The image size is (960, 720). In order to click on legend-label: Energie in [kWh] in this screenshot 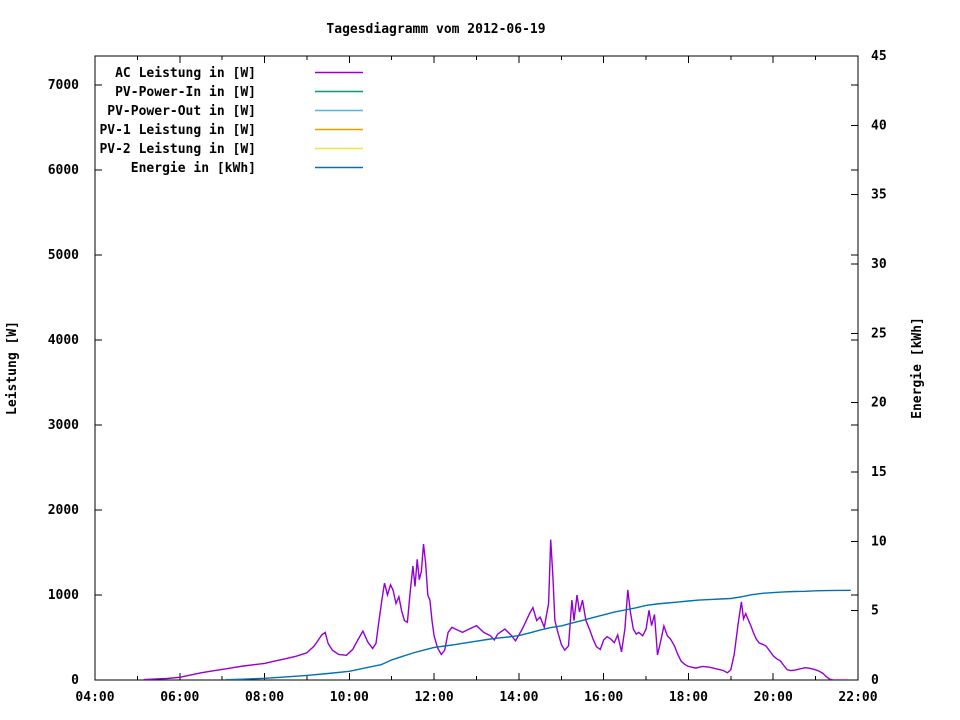, I will do `click(193, 168)`.